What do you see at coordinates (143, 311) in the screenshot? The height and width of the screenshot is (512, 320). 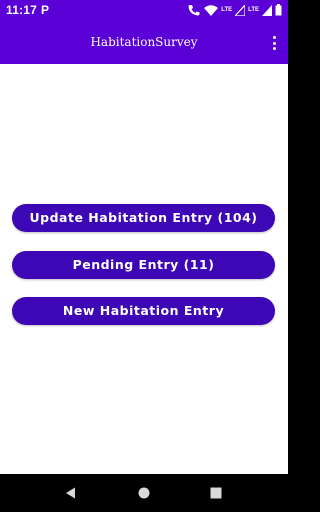 I see `new-habitation-entry-button: New Habitation Entry` at bounding box center [143, 311].